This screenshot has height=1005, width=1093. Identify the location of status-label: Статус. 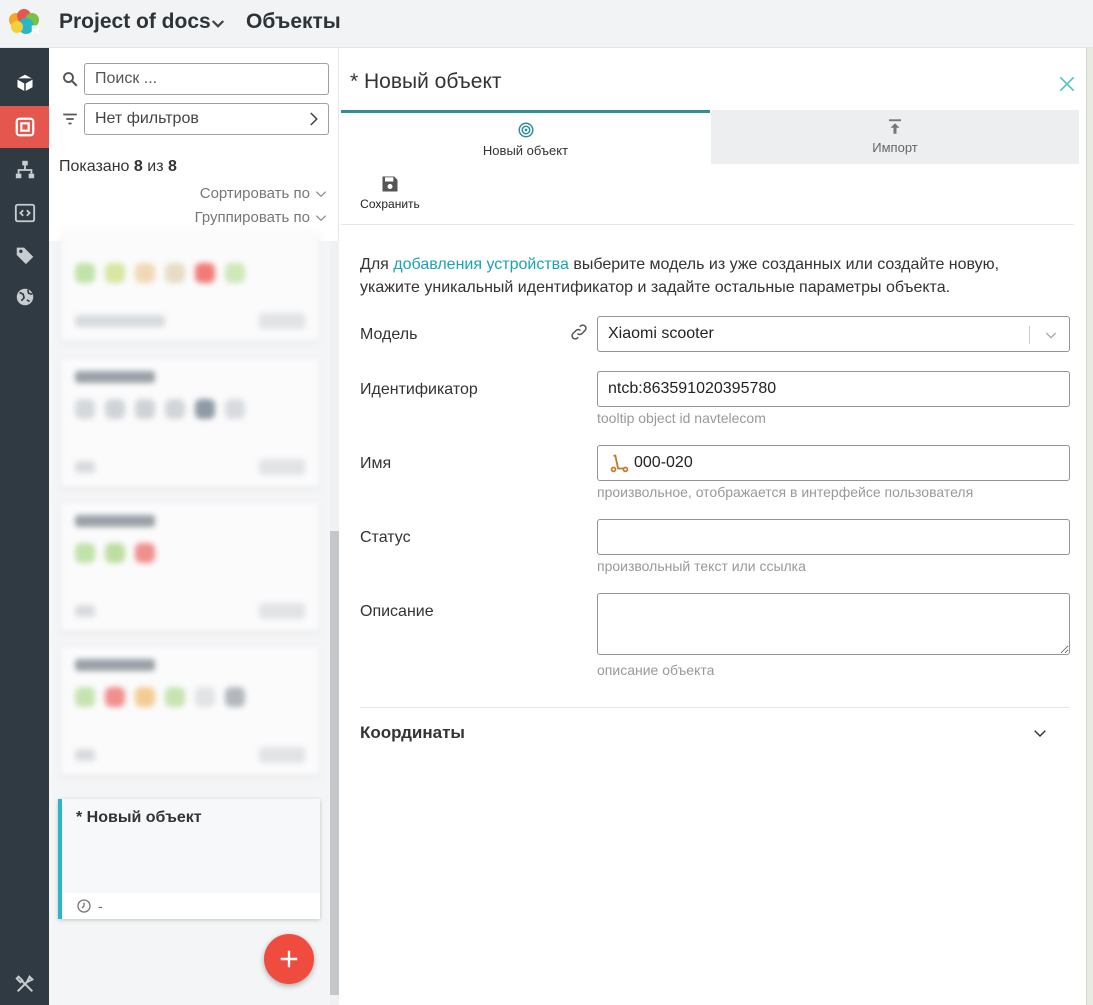
(385, 537).